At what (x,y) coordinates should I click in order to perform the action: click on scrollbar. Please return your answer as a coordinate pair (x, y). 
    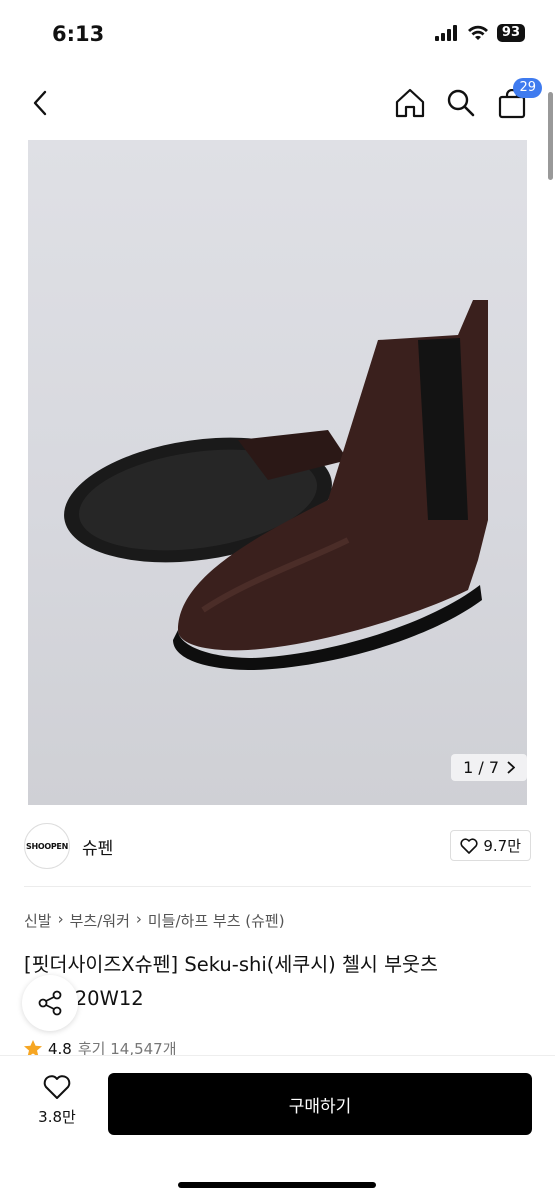
    Looking at the image, I should click on (550, 136).